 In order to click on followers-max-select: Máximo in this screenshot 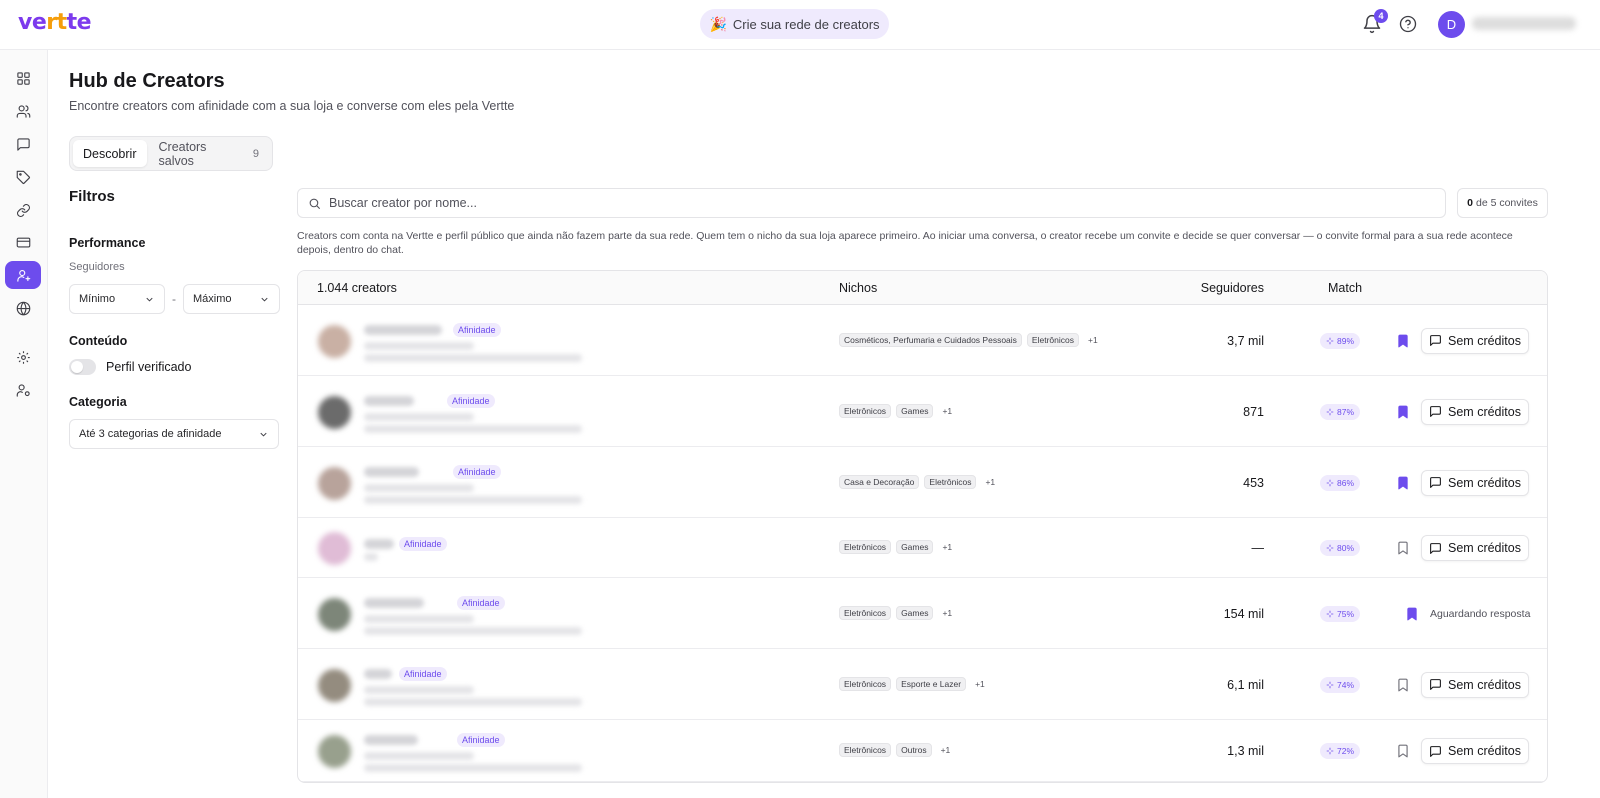, I will do `click(231, 299)`.